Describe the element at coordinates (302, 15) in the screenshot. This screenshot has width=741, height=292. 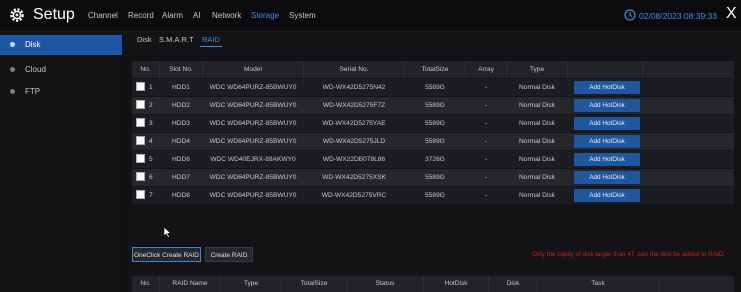
I see `menu-system: System` at that location.